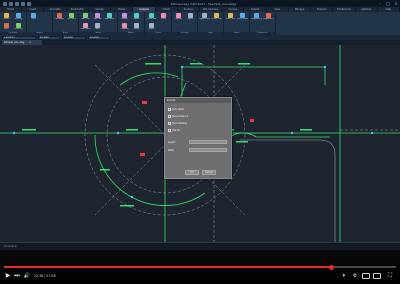 Image resolution: width=400 pixels, height=284 pixels. I want to click on volume-icon: 🔊, so click(27, 276).